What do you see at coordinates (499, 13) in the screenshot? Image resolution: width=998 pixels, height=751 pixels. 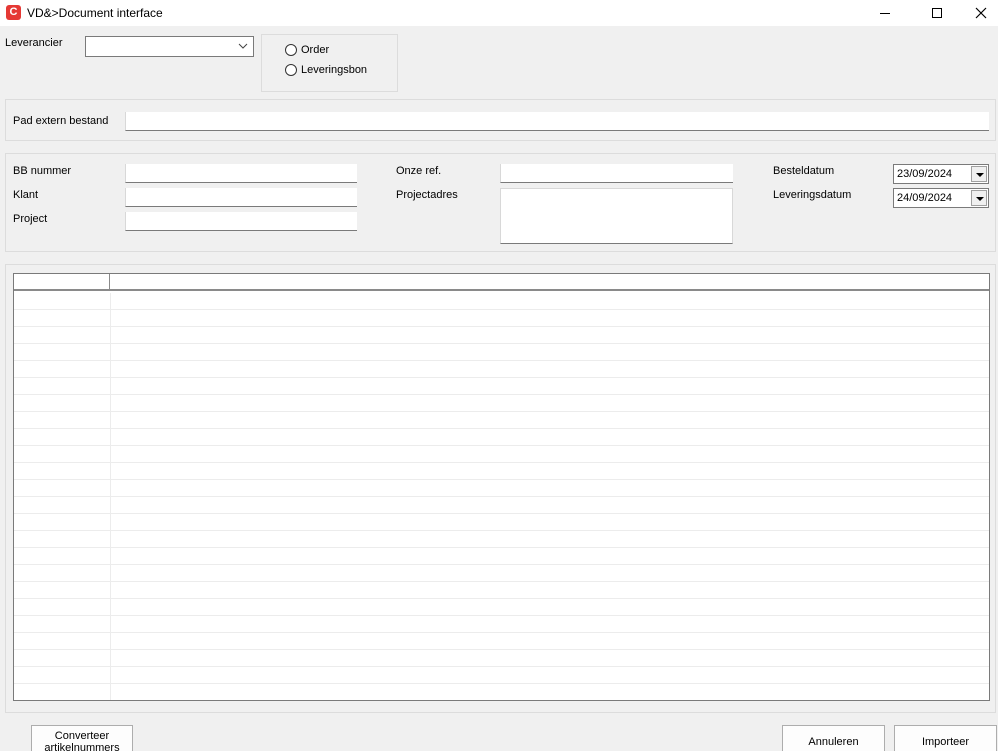 I see `title-bar: C VD&>Document interface` at bounding box center [499, 13].